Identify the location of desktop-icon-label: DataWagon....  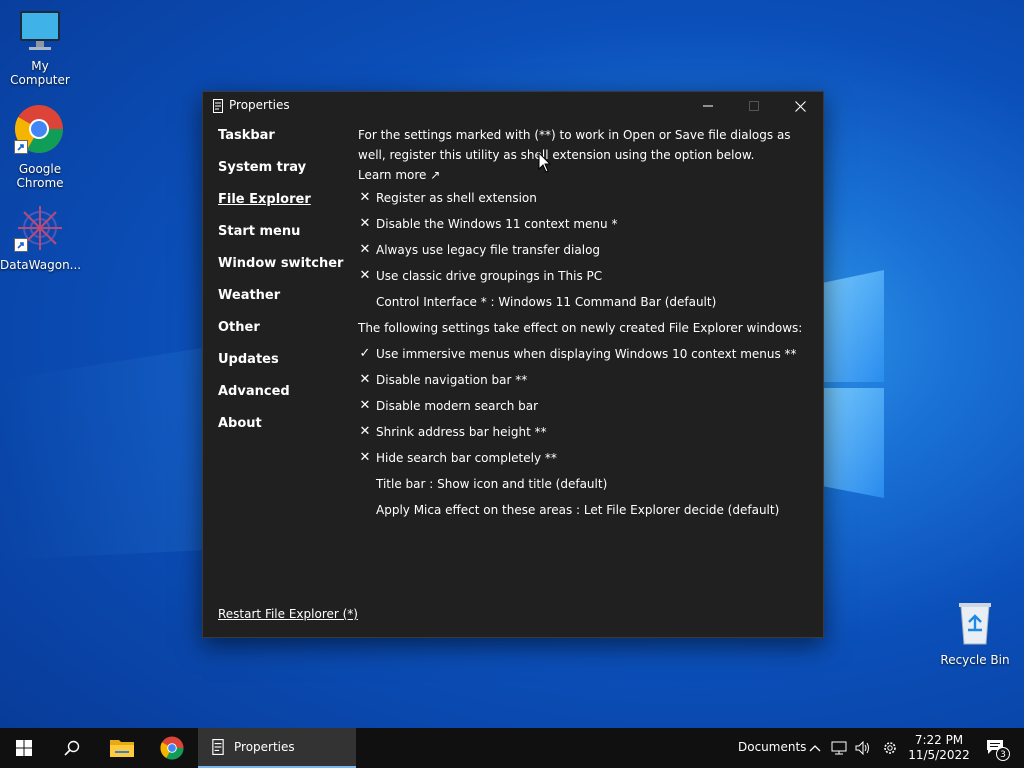
(41, 265).